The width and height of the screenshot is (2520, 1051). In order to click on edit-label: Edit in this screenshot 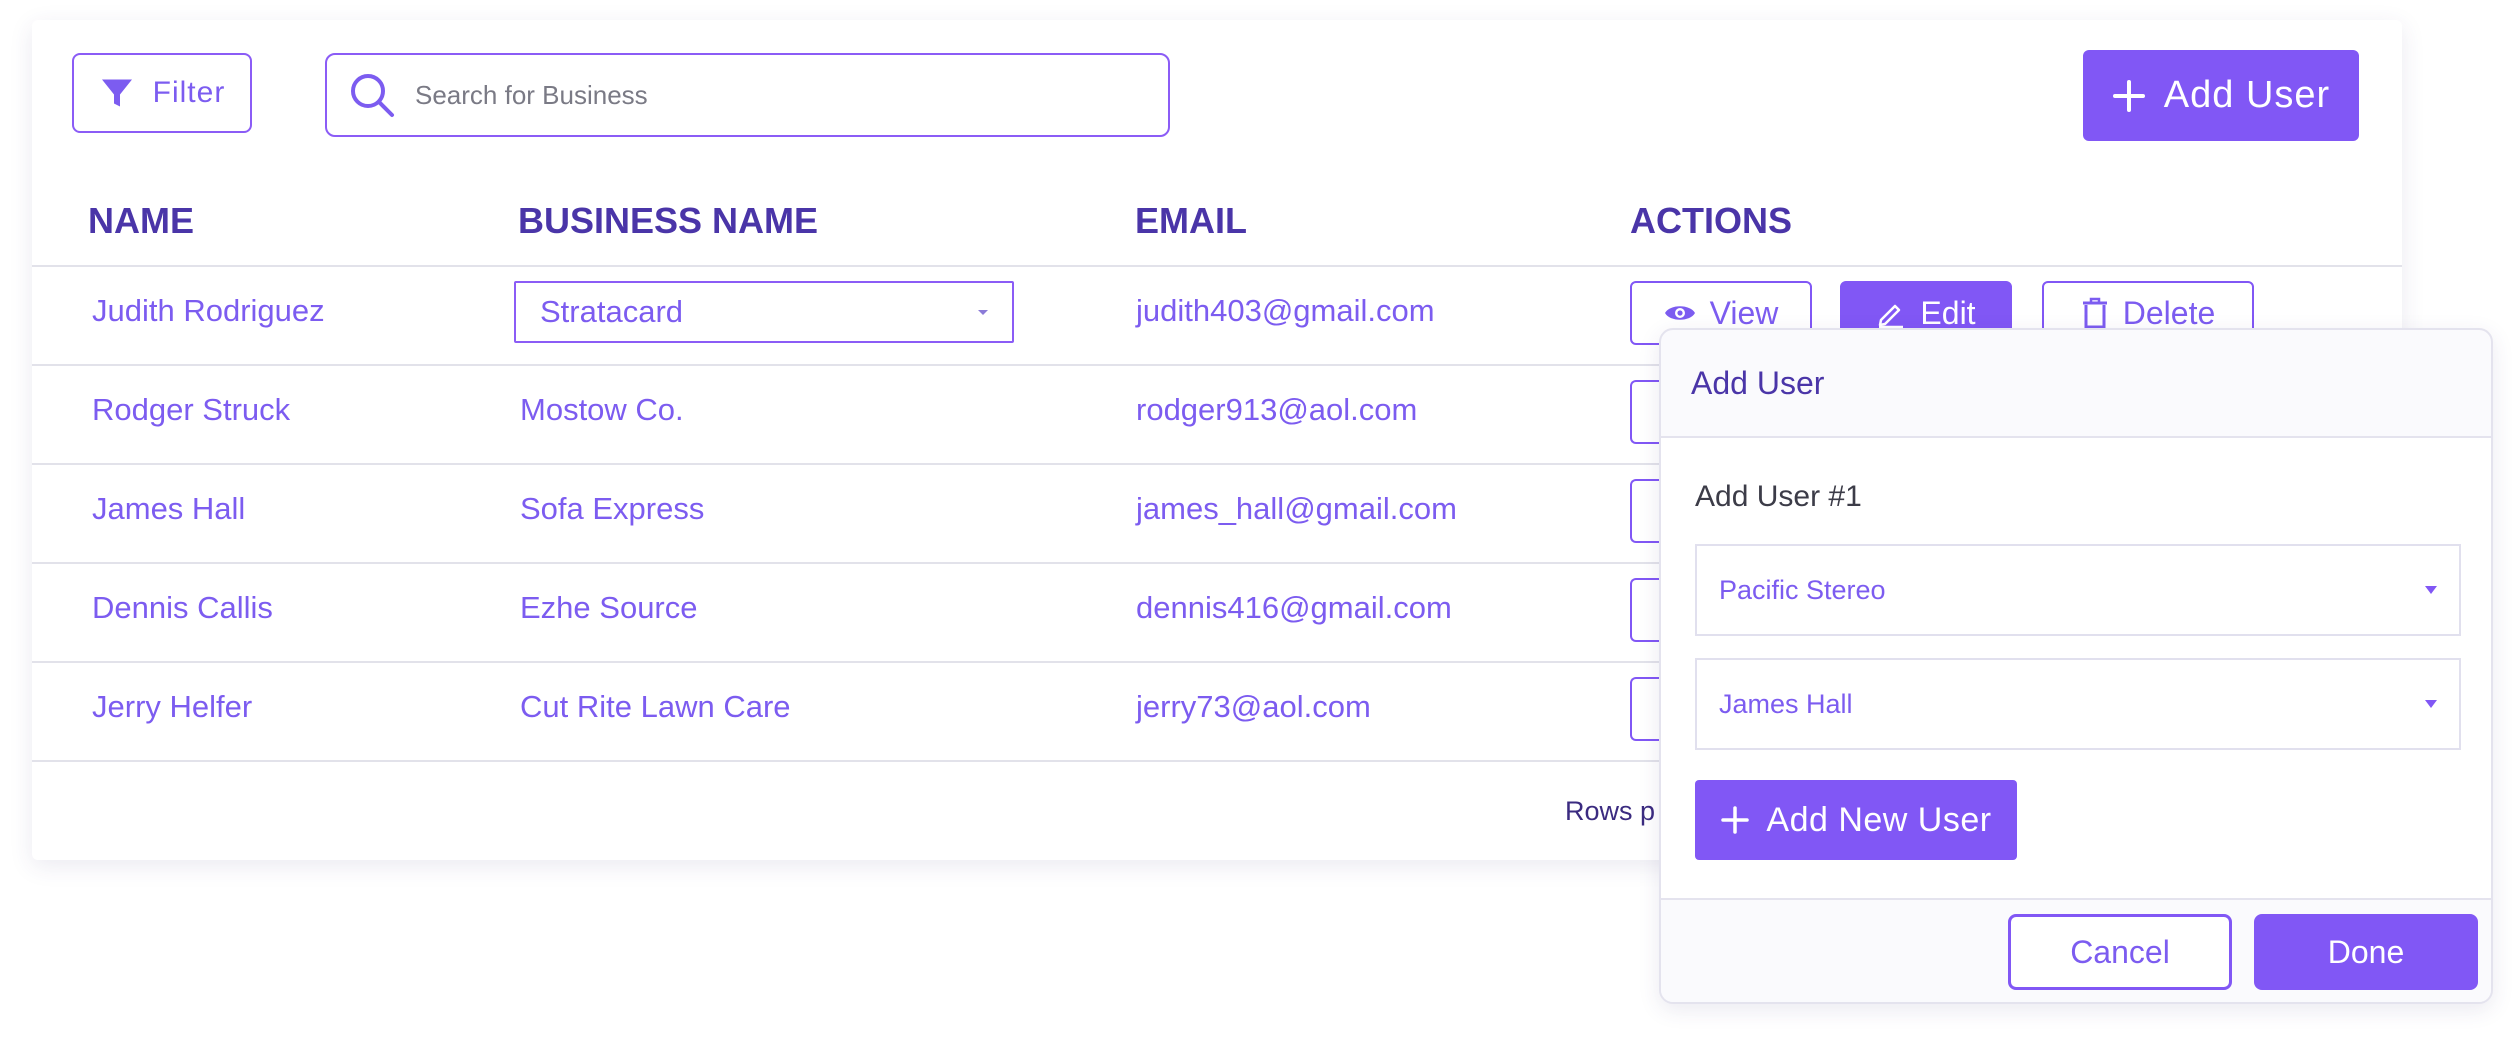, I will do `click(1948, 312)`.